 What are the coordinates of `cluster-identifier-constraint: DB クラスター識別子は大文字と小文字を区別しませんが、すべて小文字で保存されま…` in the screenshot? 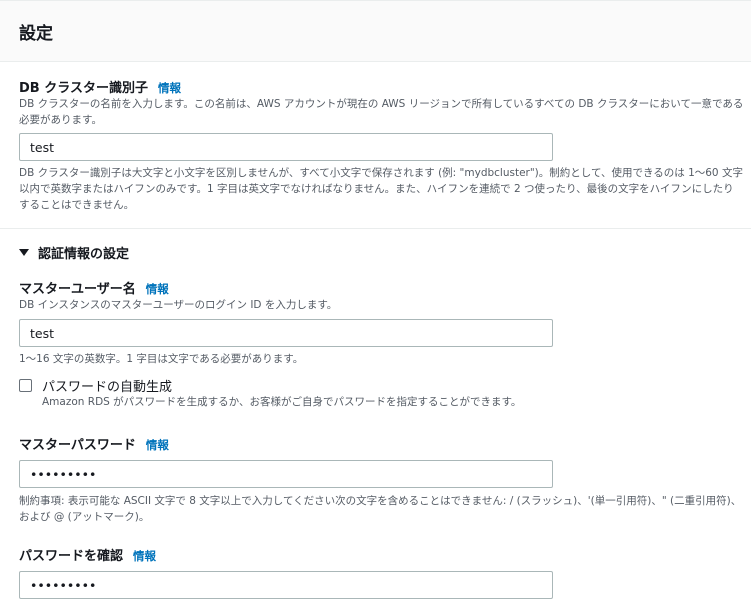 It's located at (381, 189).